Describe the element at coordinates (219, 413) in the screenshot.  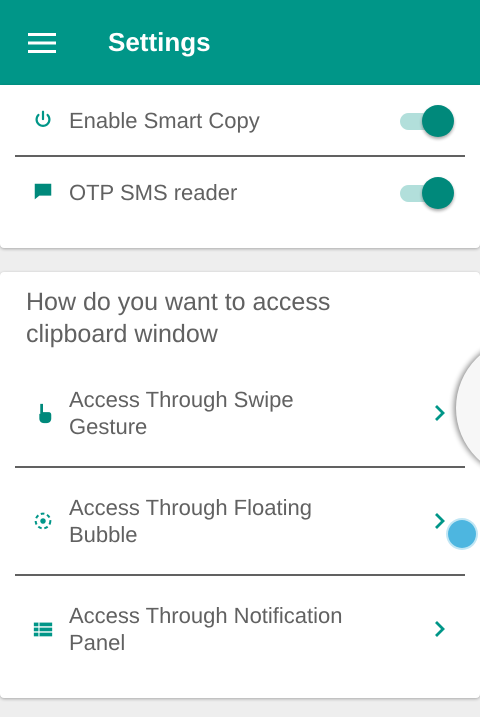
I see `option-label: Access Through Swipe Gesture` at that location.